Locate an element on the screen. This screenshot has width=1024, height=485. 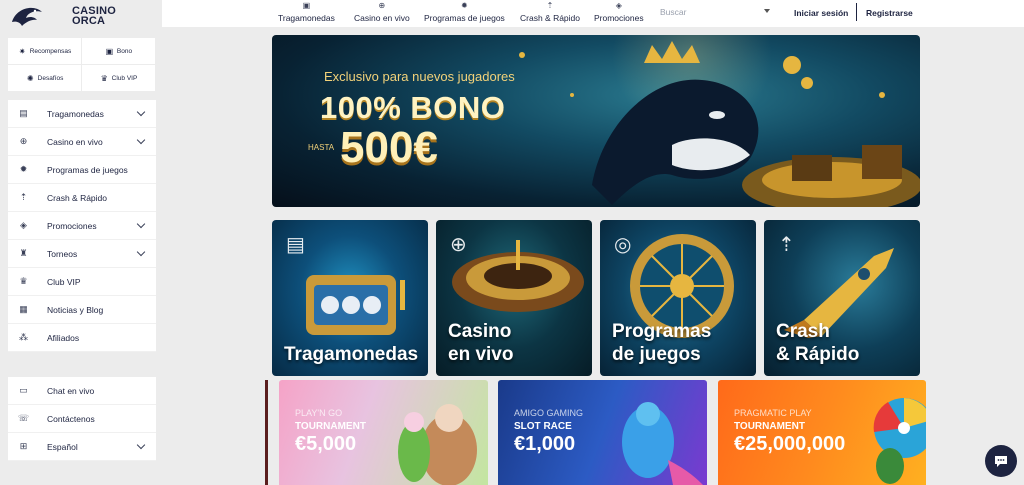
star-burst-icon: ✷ is located at coordinates (22, 51).